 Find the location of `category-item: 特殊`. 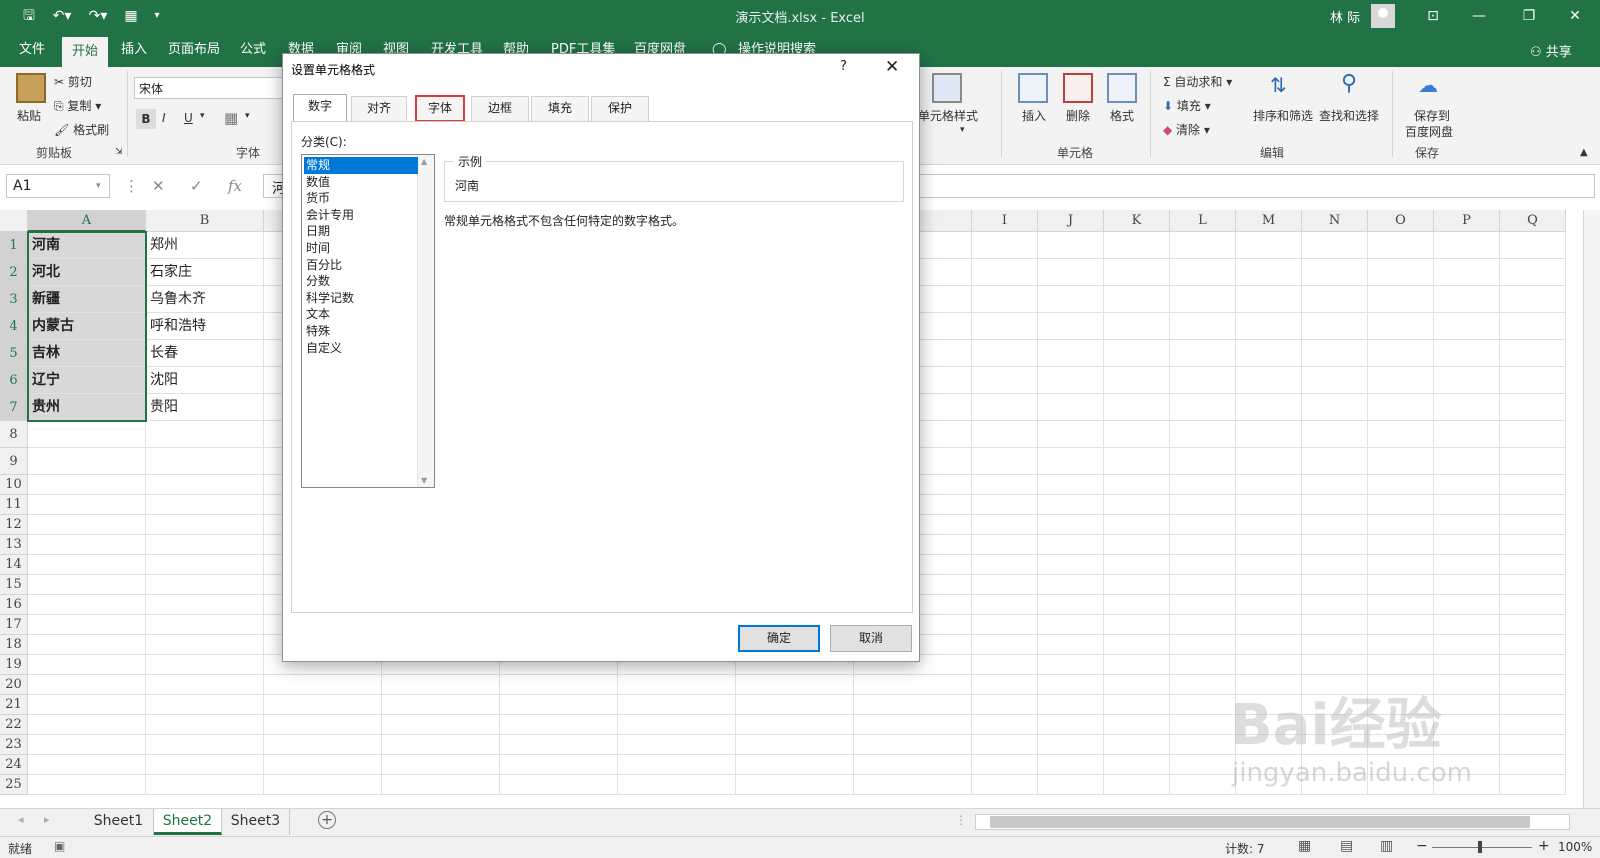

category-item: 特殊 is located at coordinates (361, 331).